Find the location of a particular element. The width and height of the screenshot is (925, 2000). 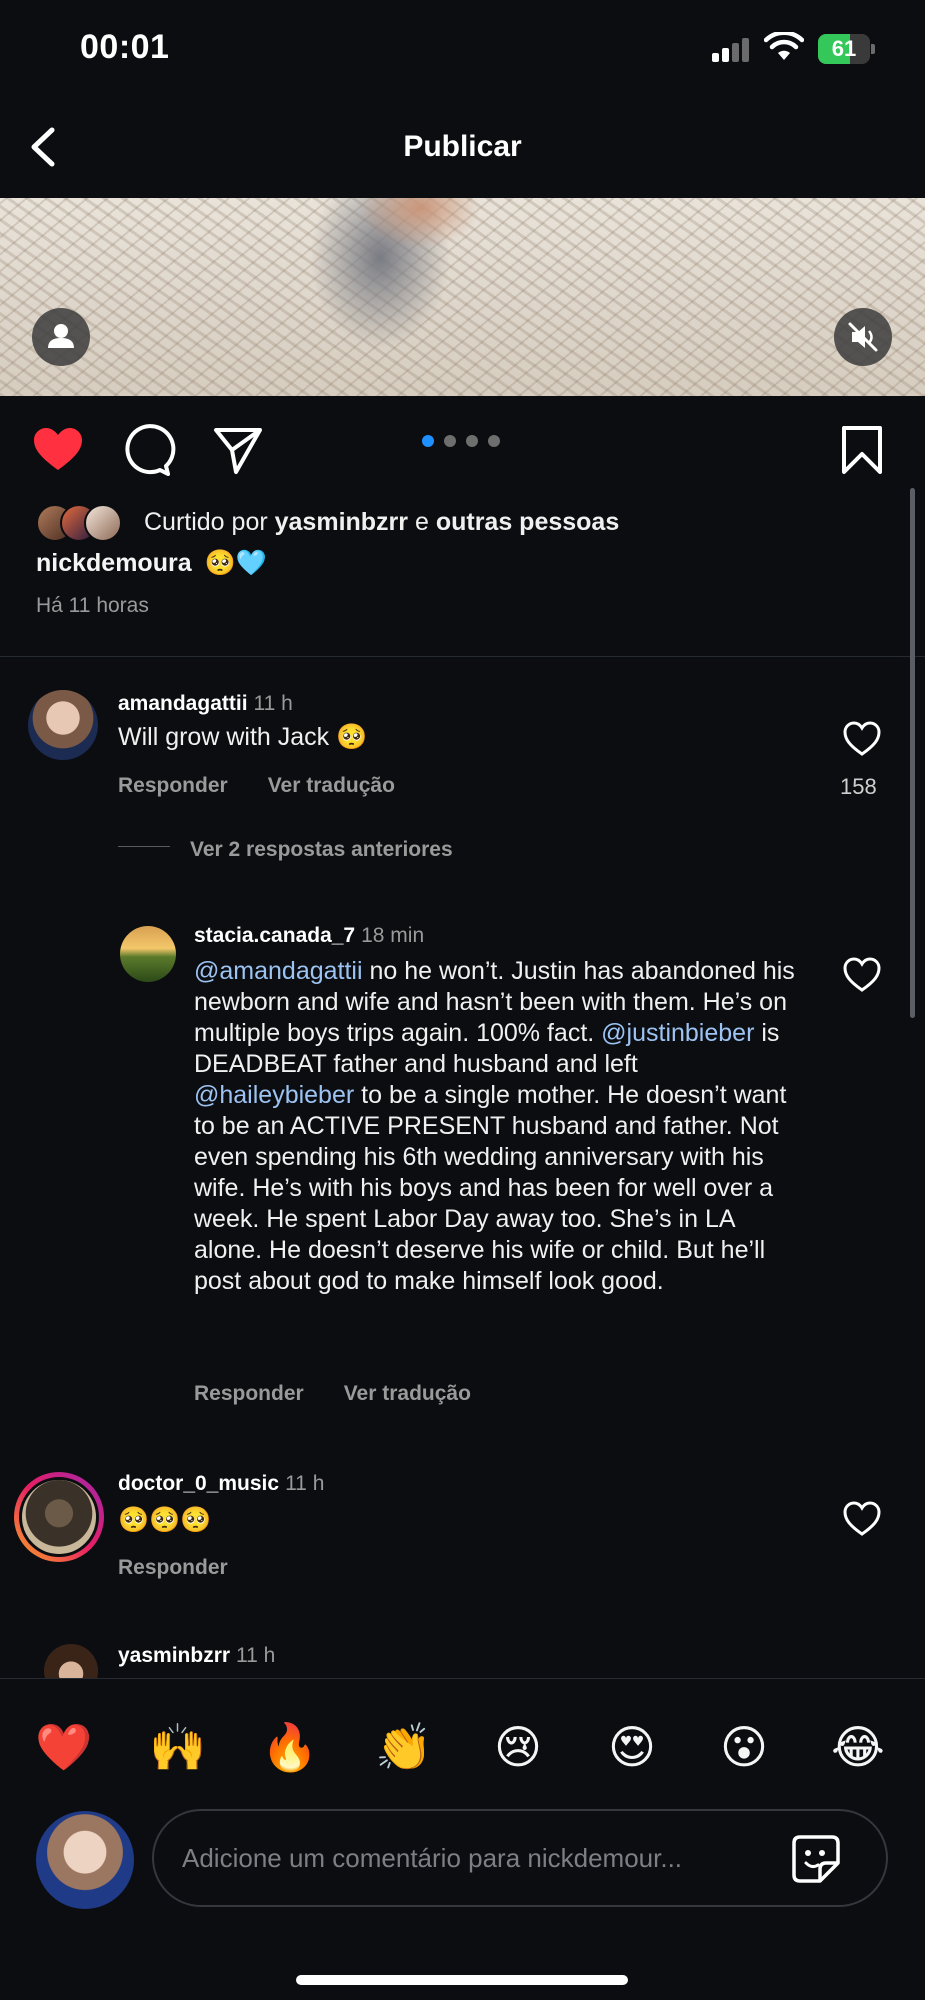

comment-user: yasminbzrr is located at coordinates (174, 1655).